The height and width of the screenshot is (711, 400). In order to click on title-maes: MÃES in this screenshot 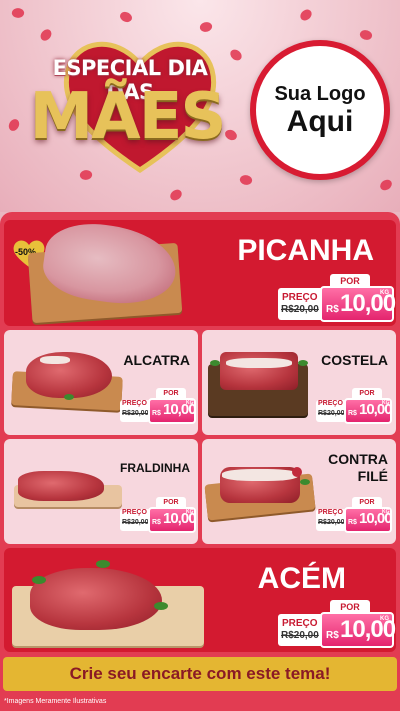, I will do `click(127, 117)`.